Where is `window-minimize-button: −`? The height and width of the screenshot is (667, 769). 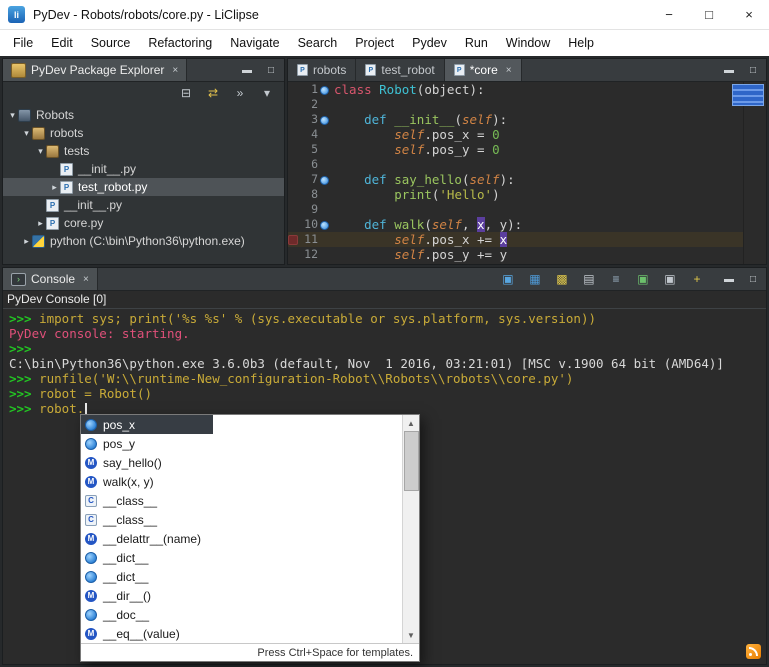
window-minimize-button: − is located at coordinates (669, 14).